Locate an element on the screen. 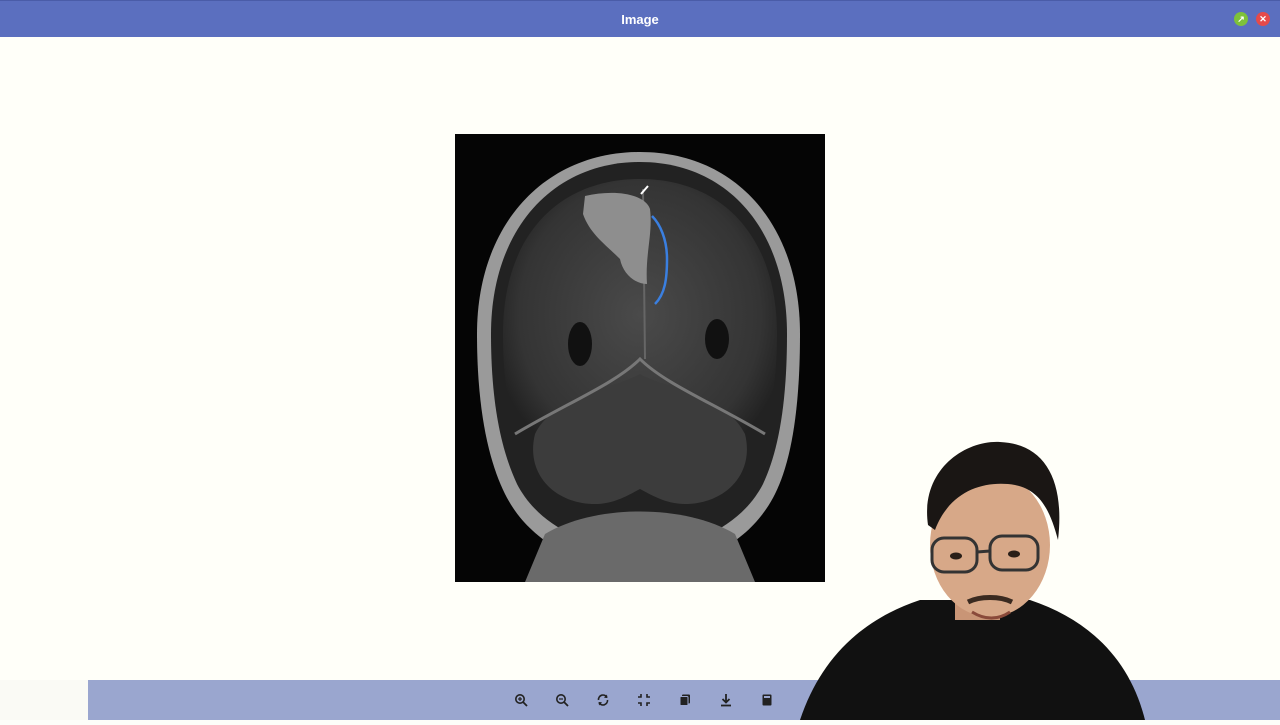 The height and width of the screenshot is (725, 1280). download-button is located at coordinates (725, 700).